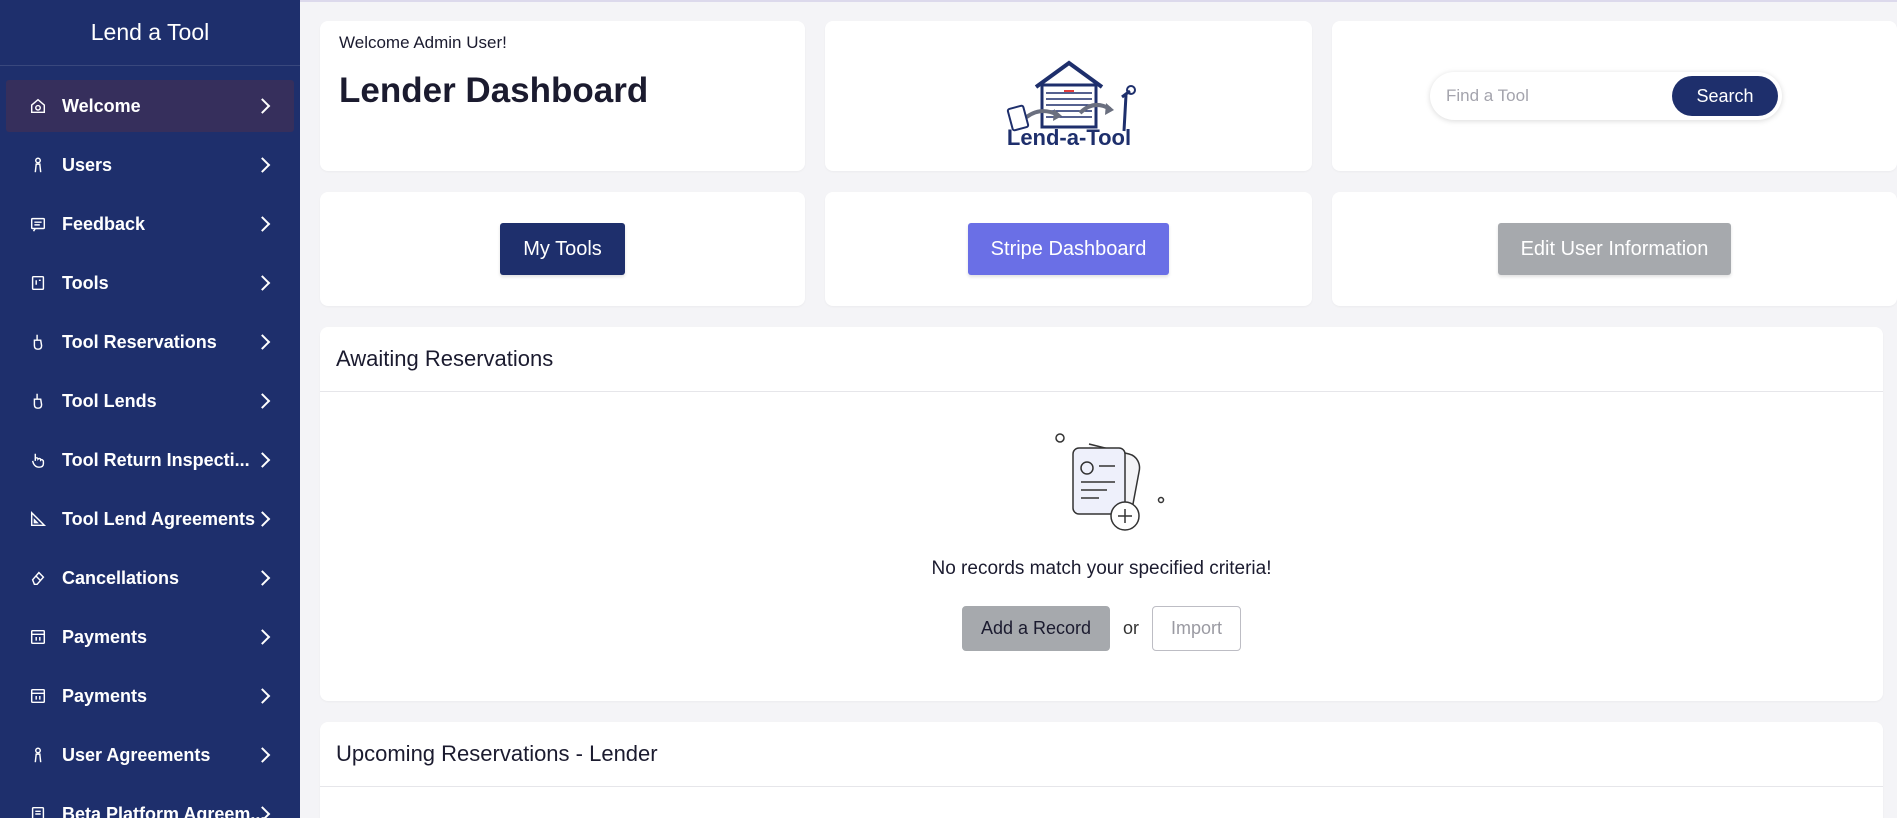 The image size is (1897, 818). Describe the element at coordinates (1131, 628) in the screenshot. I see `or-separator: or` at that location.